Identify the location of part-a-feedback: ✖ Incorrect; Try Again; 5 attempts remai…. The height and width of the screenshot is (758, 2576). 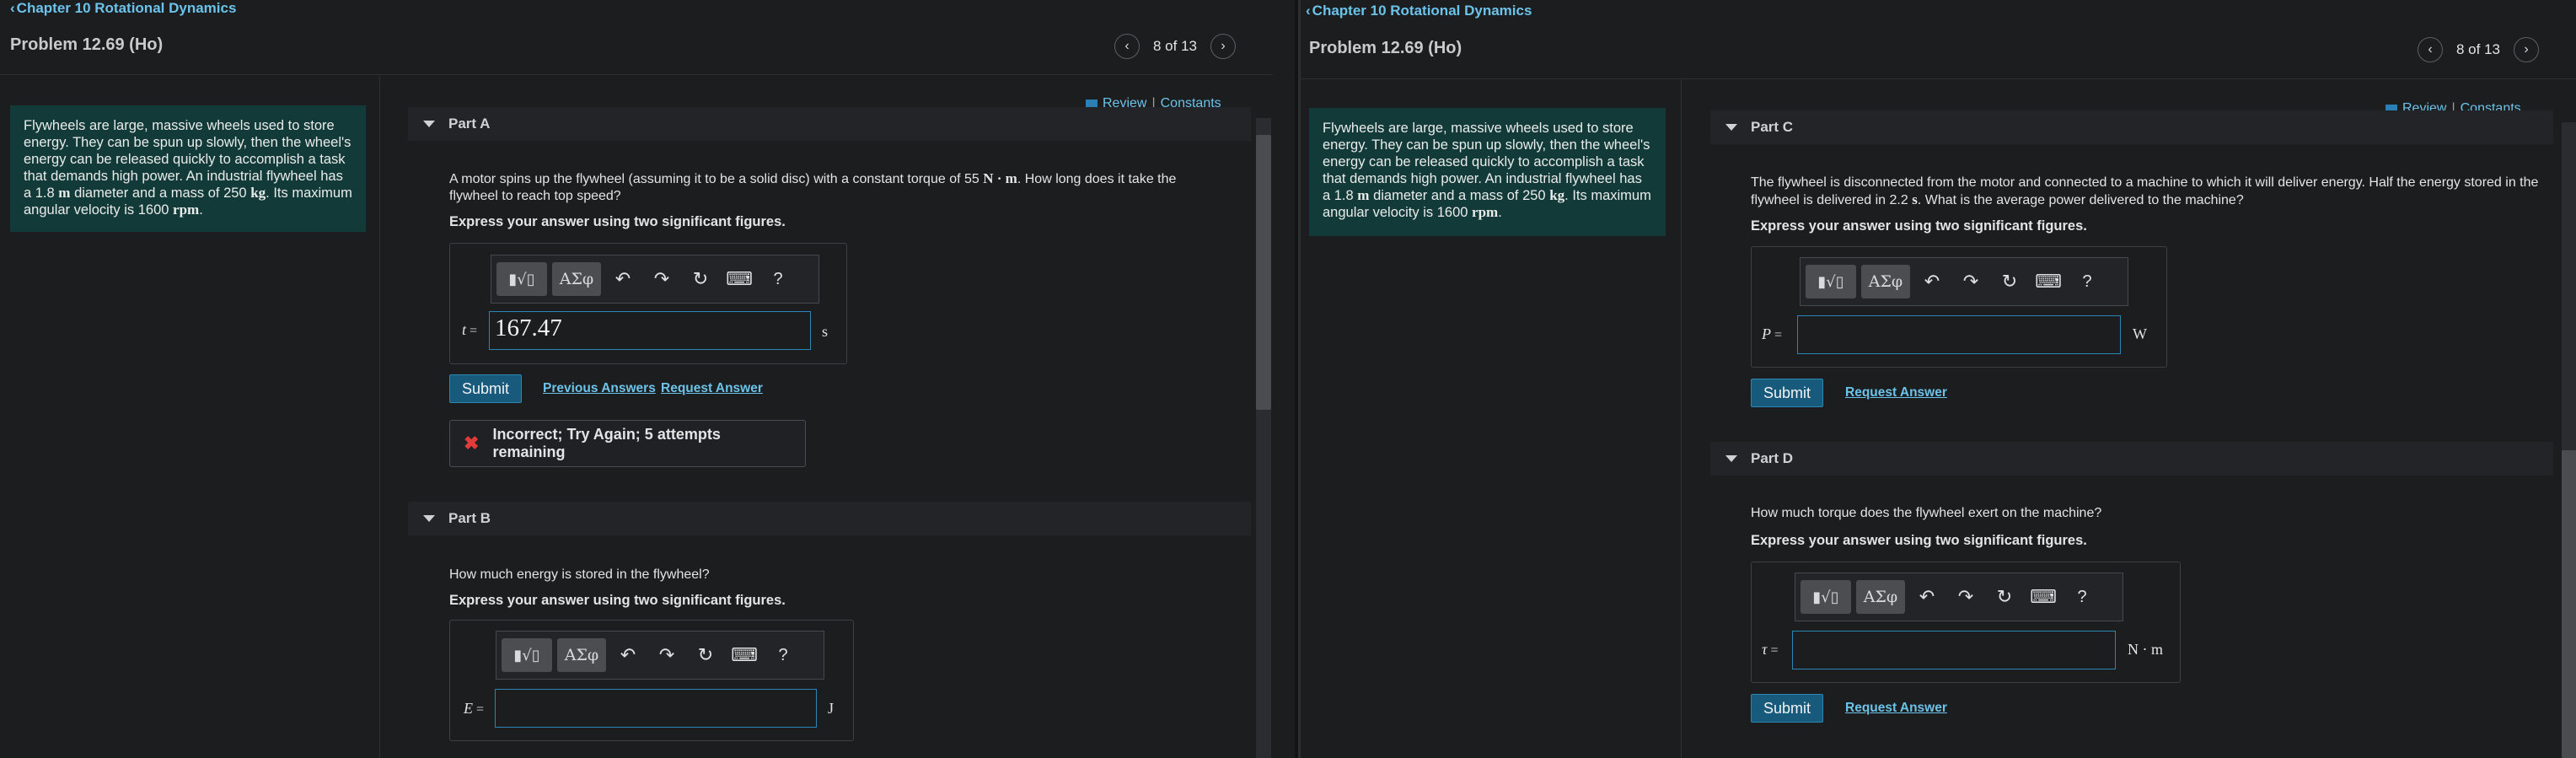
(627, 443).